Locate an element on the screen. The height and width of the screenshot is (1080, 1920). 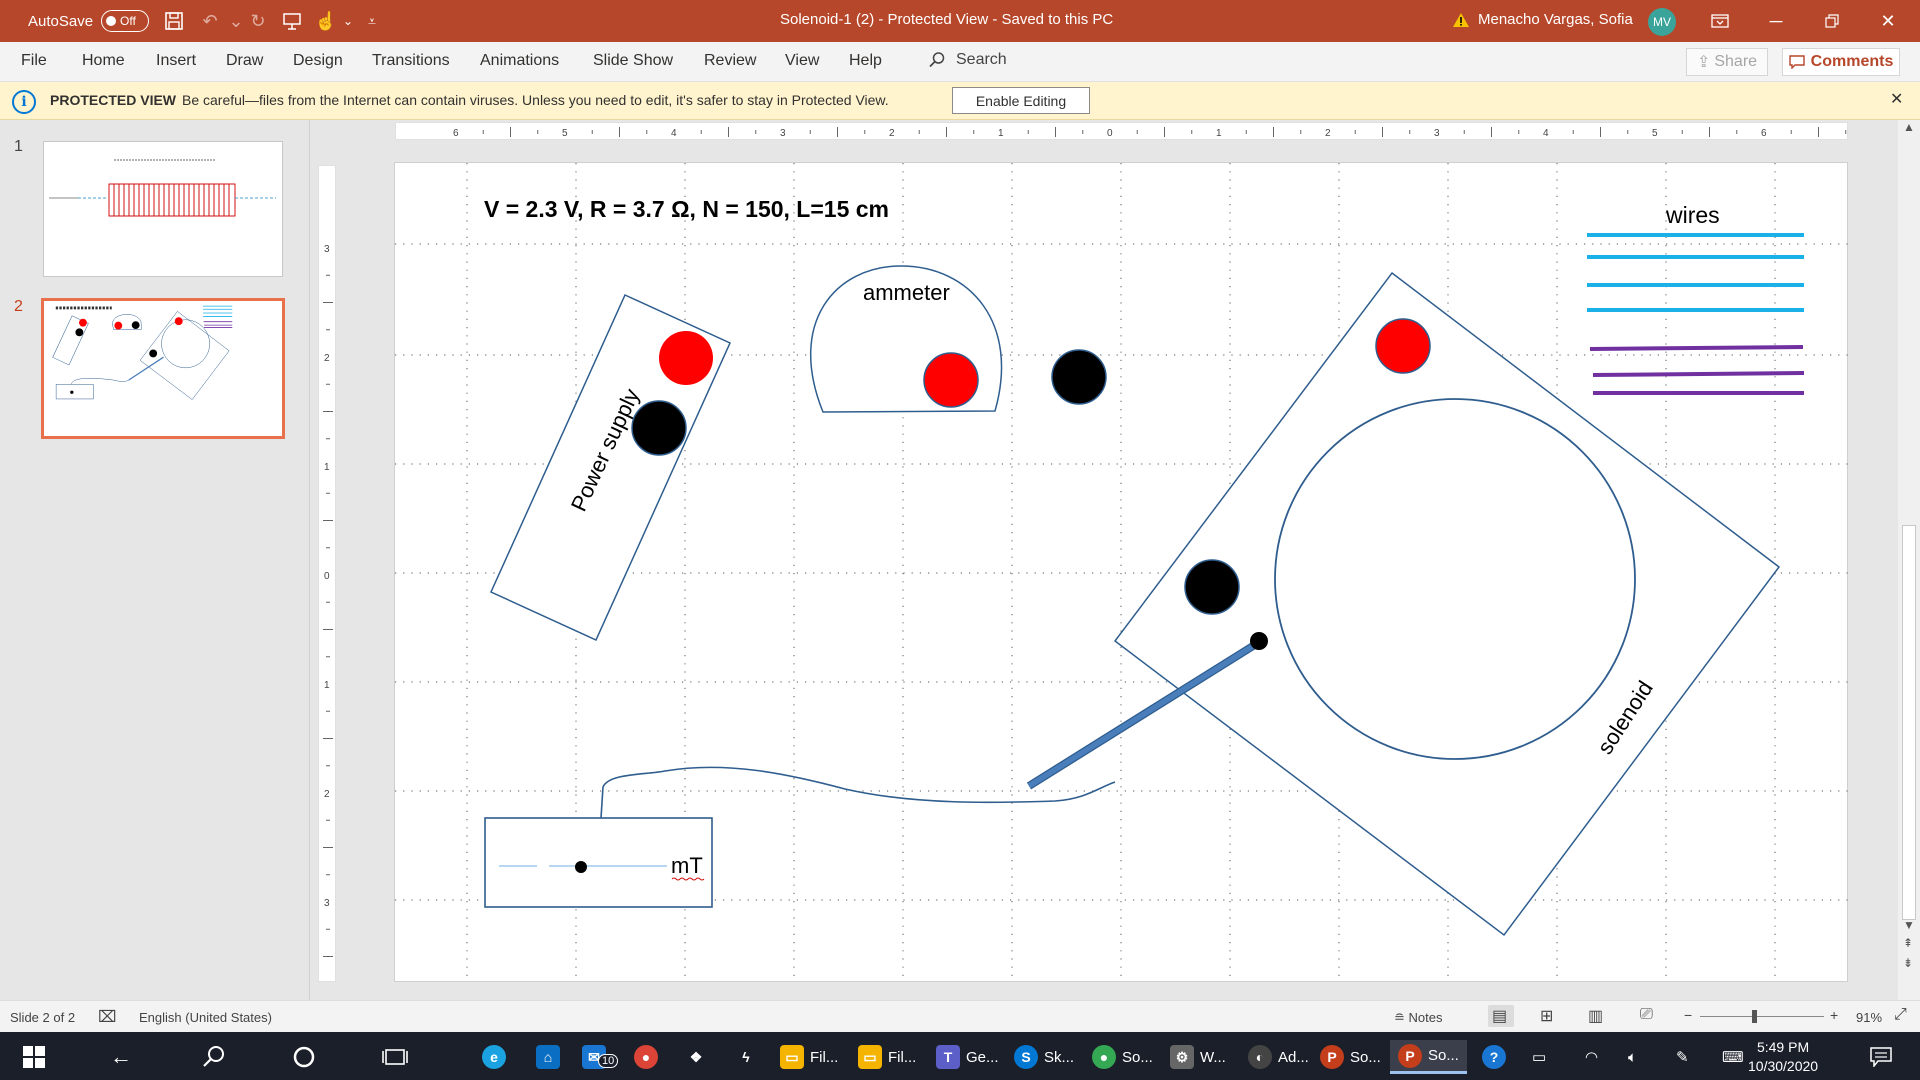
ammeter-positive-terminal is located at coordinates (951, 380).